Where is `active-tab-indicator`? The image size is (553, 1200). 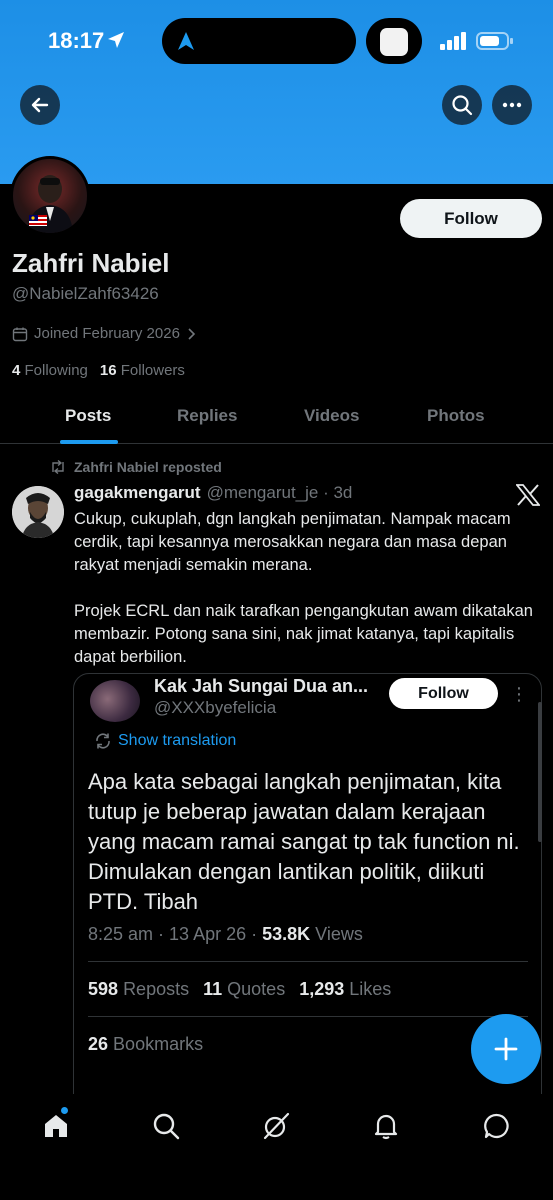
active-tab-indicator is located at coordinates (89, 442).